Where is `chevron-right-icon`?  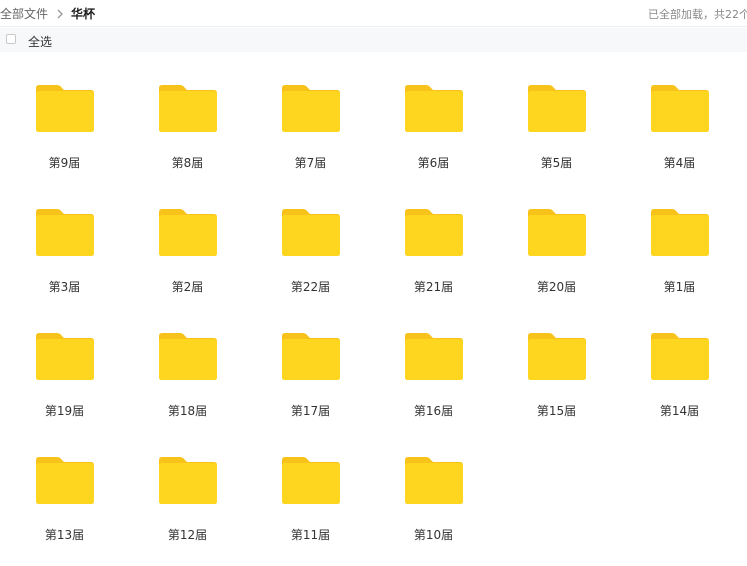 chevron-right-icon is located at coordinates (60, 13).